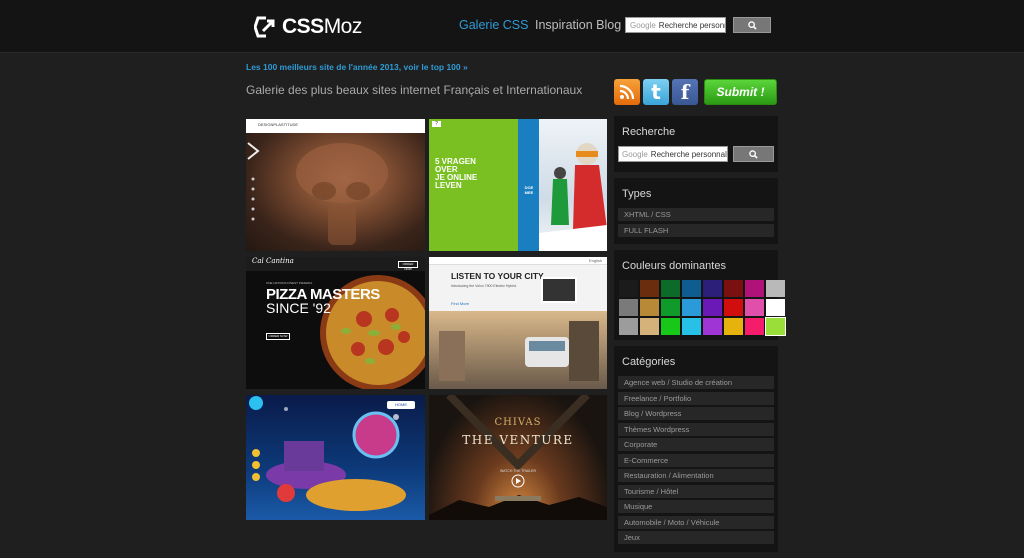 The height and width of the screenshot is (558, 1024). I want to click on sidebar-colors-box: Couleurs dominantes, so click(700, 295).